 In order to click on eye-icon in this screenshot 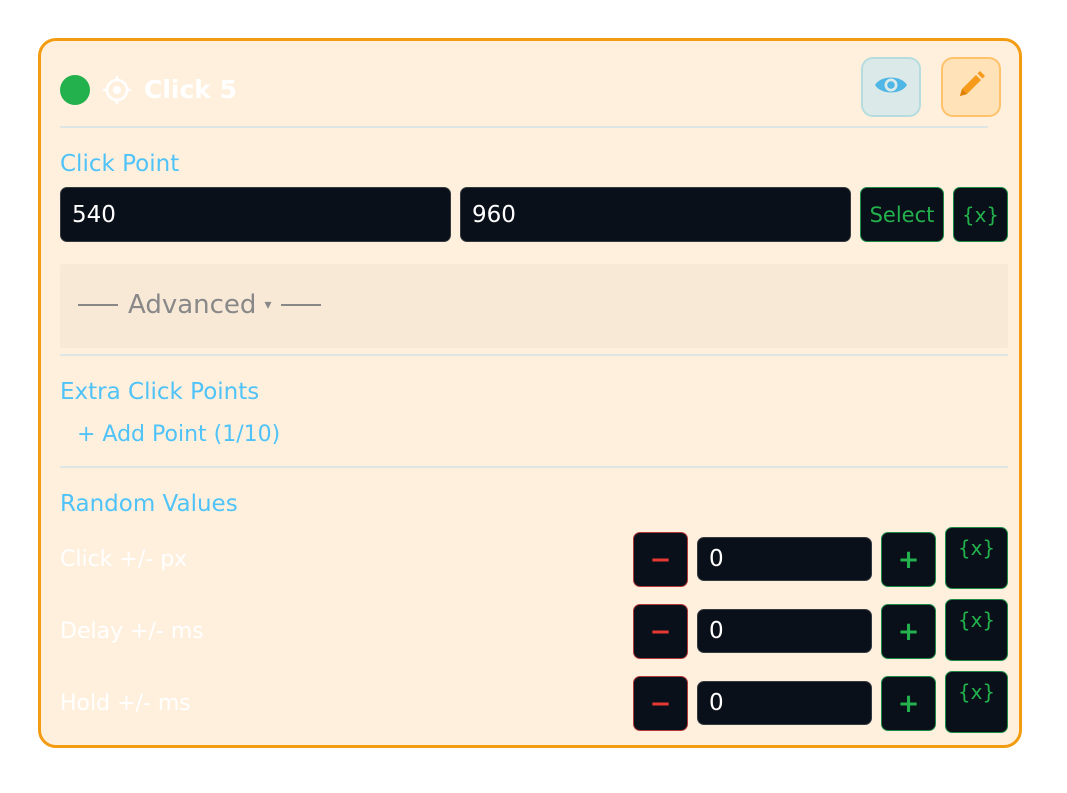, I will do `click(891, 87)`.